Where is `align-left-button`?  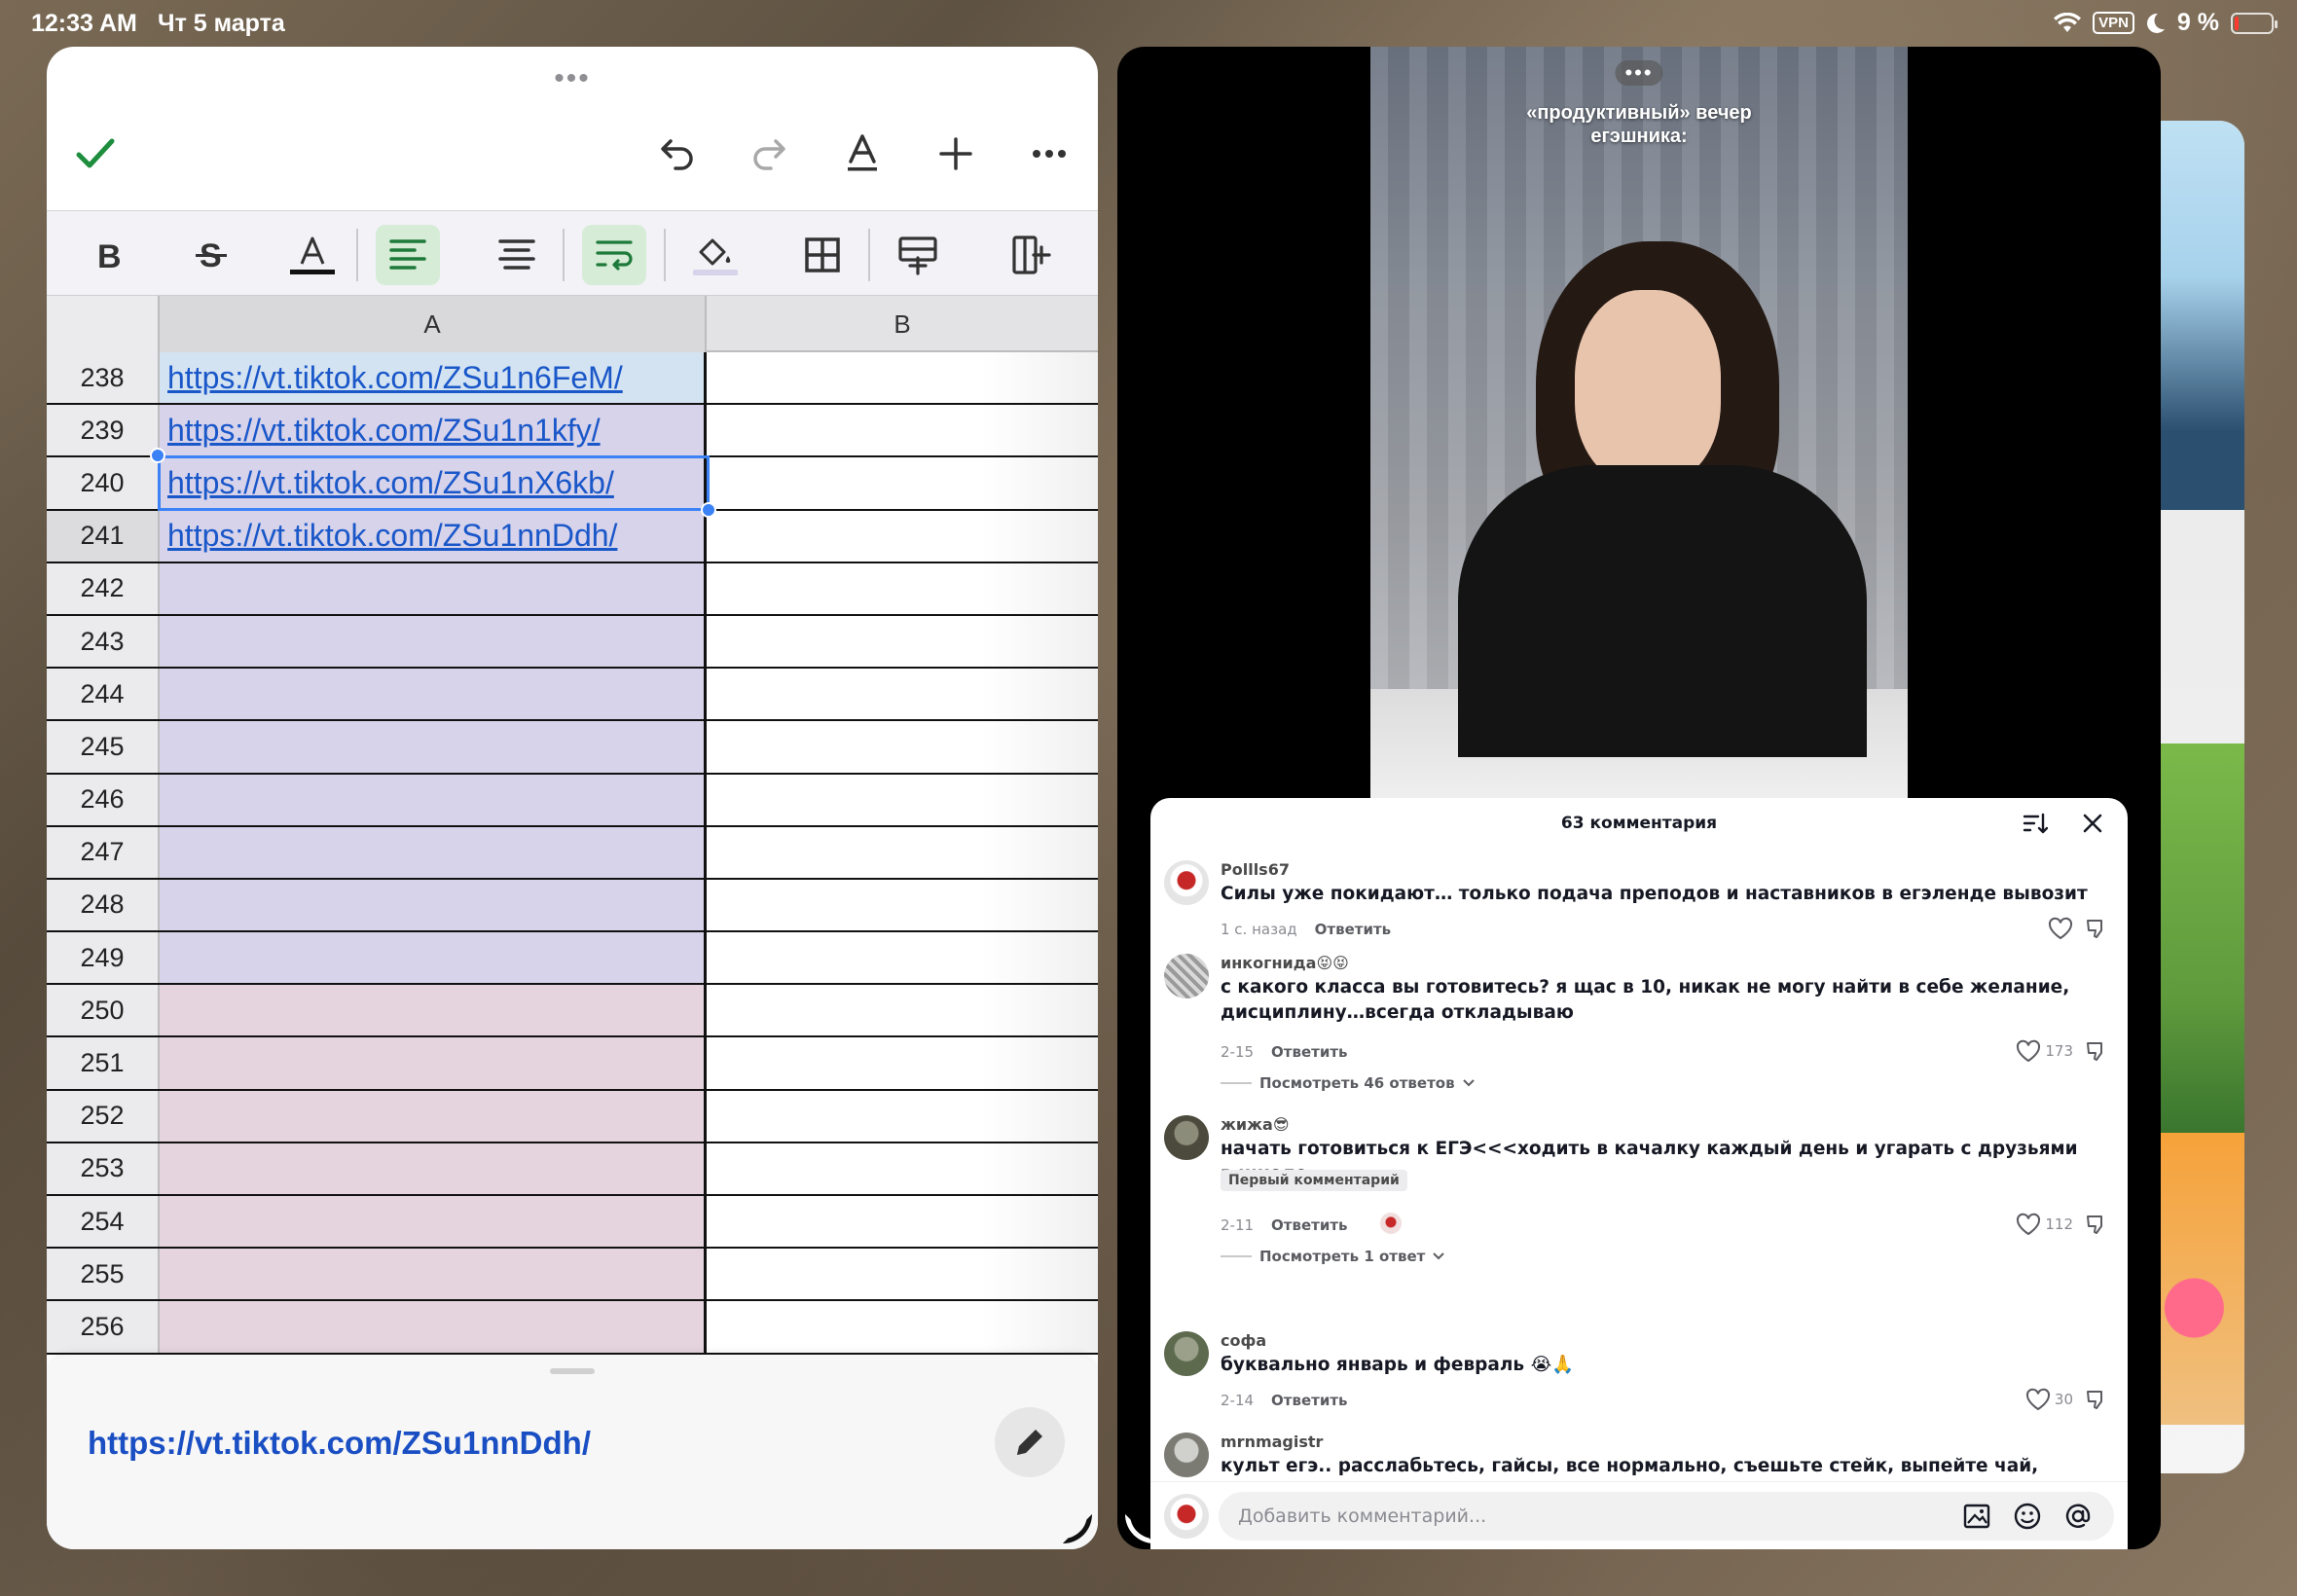 align-left-button is located at coordinates (408, 255).